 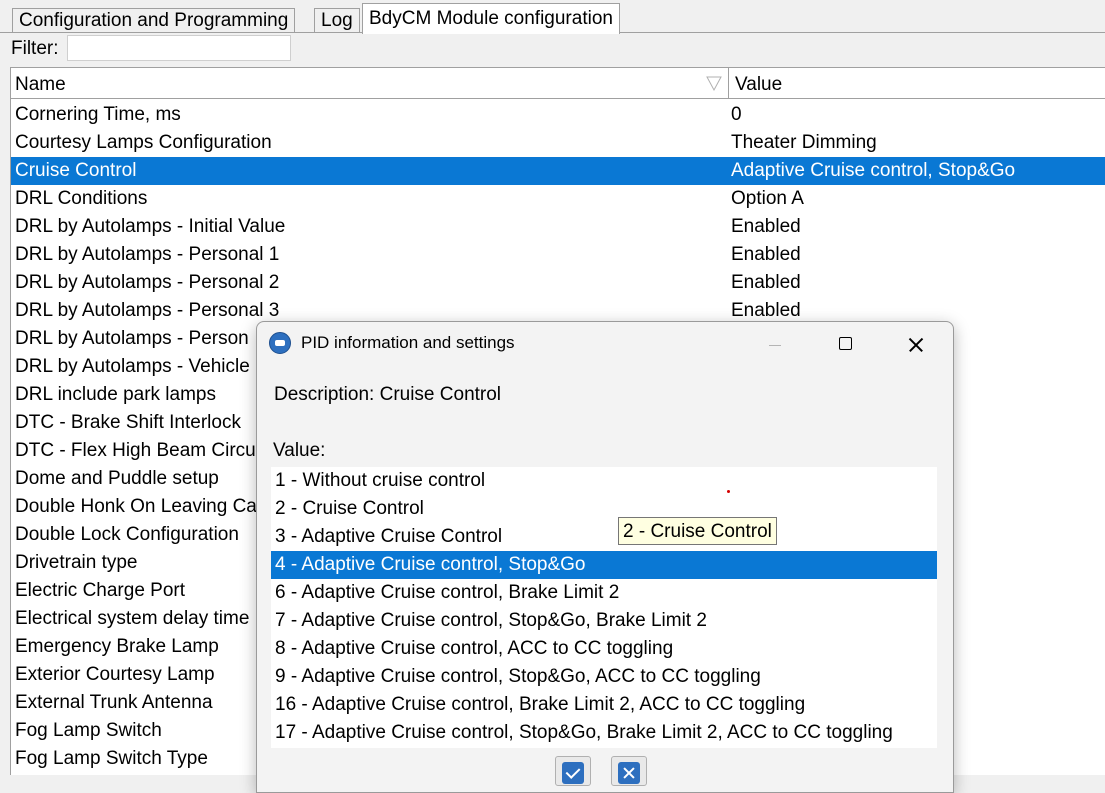 What do you see at coordinates (714, 84) in the screenshot?
I see `sort-descending-icon` at bounding box center [714, 84].